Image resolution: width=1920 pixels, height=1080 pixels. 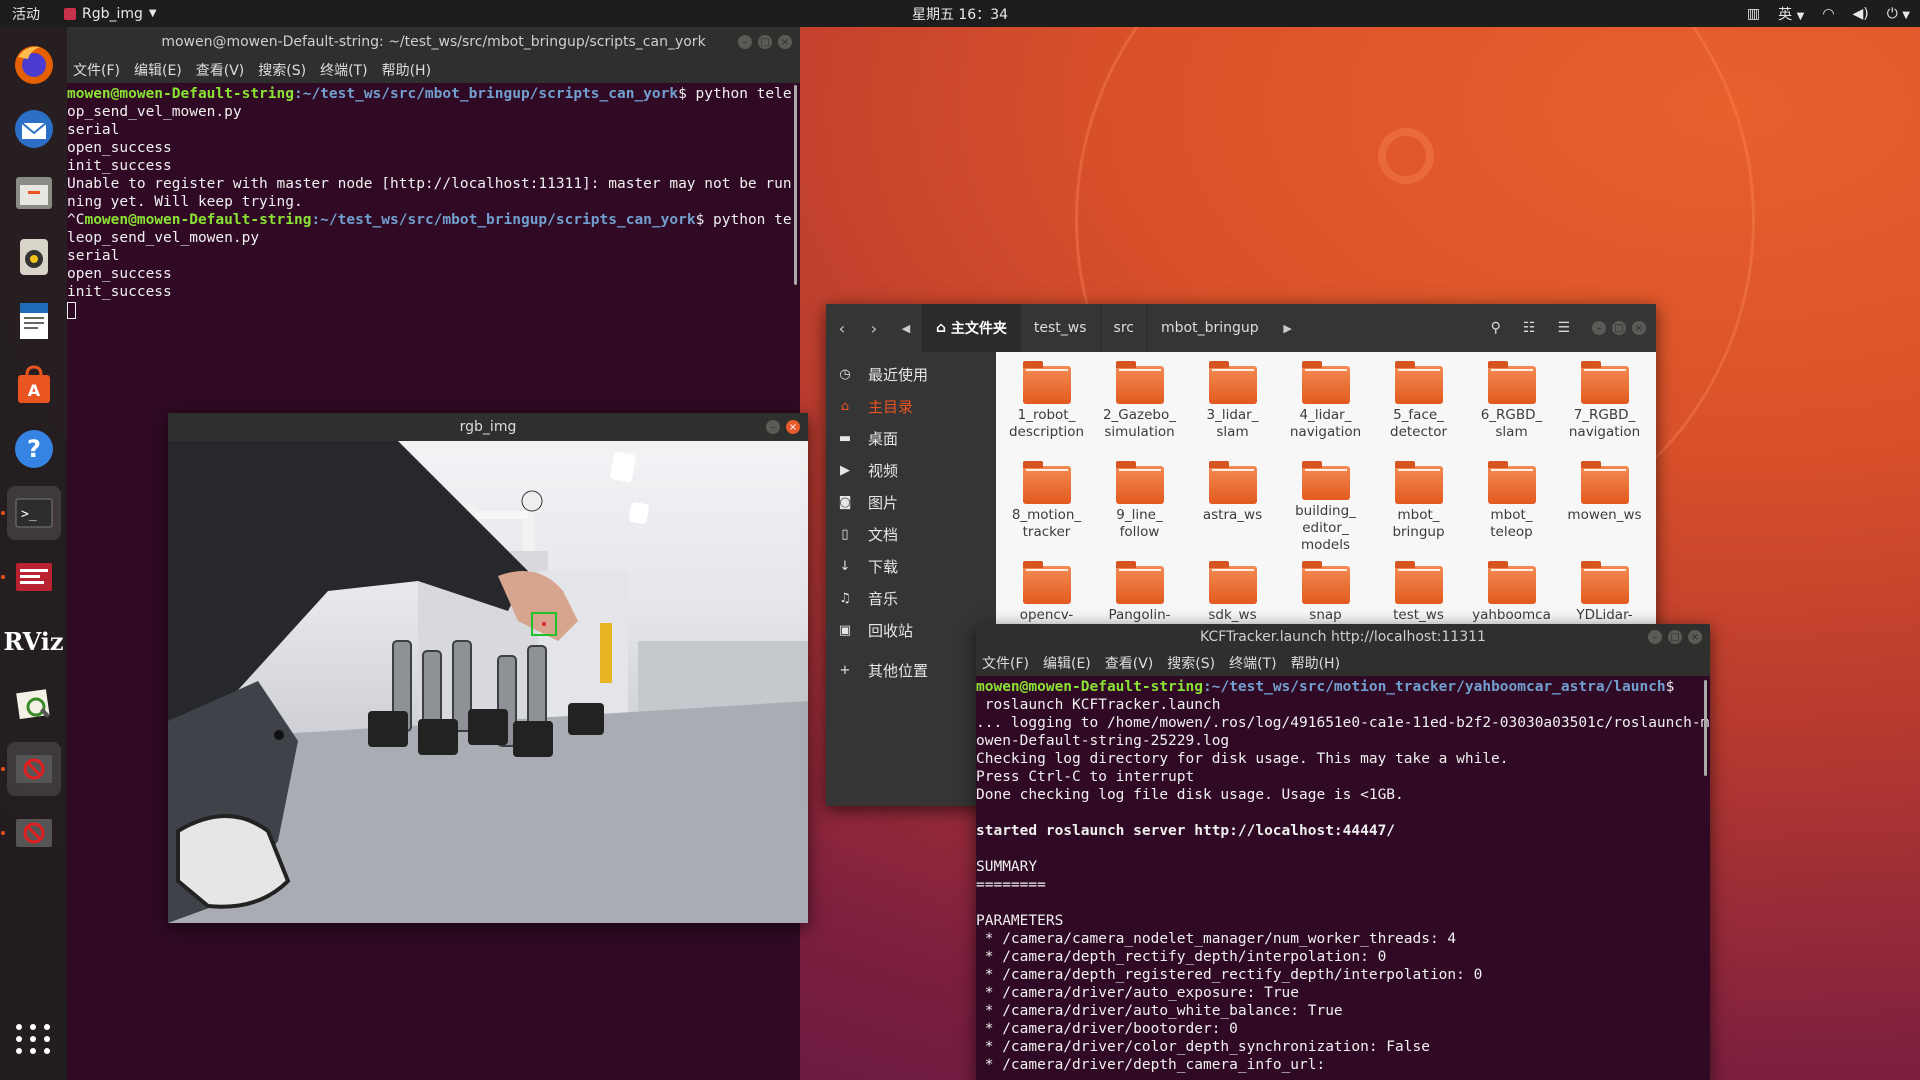 What do you see at coordinates (911, 406) in the screenshot?
I see `sidebar-item-home: ⌂ 主目录` at bounding box center [911, 406].